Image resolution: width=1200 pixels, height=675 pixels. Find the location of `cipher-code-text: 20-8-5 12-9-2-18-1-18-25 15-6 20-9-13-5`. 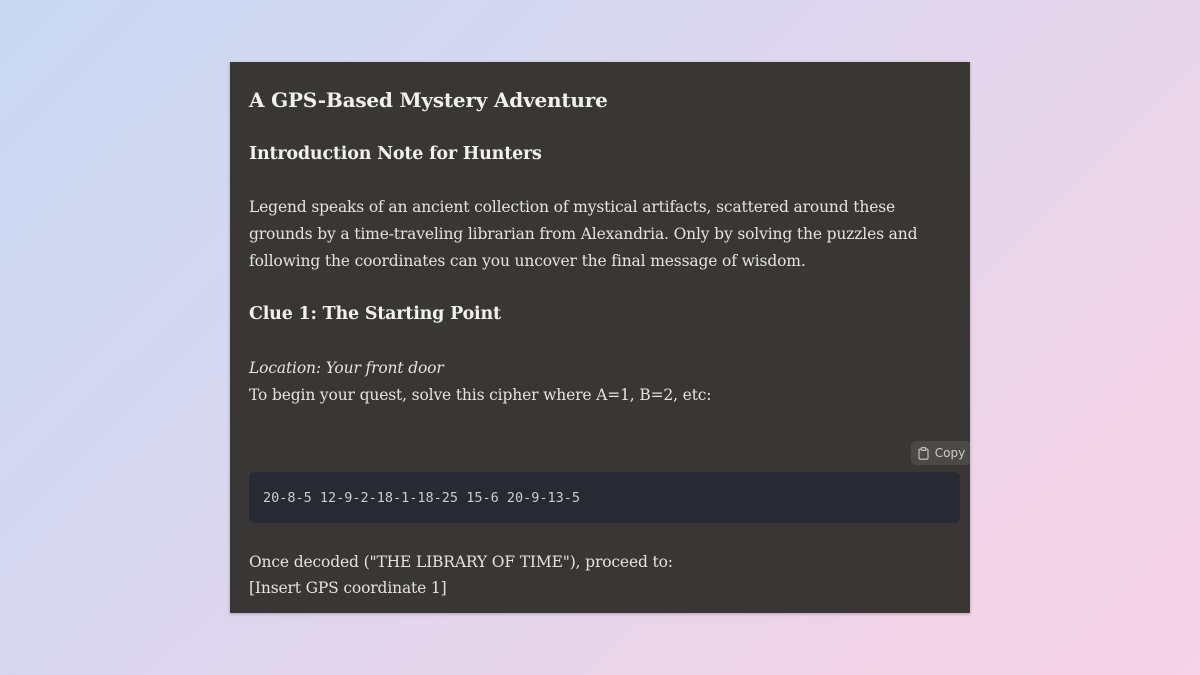

cipher-code-text: 20-8-5 12-9-2-18-1-18-25 15-6 20-9-13-5 is located at coordinates (421, 497).